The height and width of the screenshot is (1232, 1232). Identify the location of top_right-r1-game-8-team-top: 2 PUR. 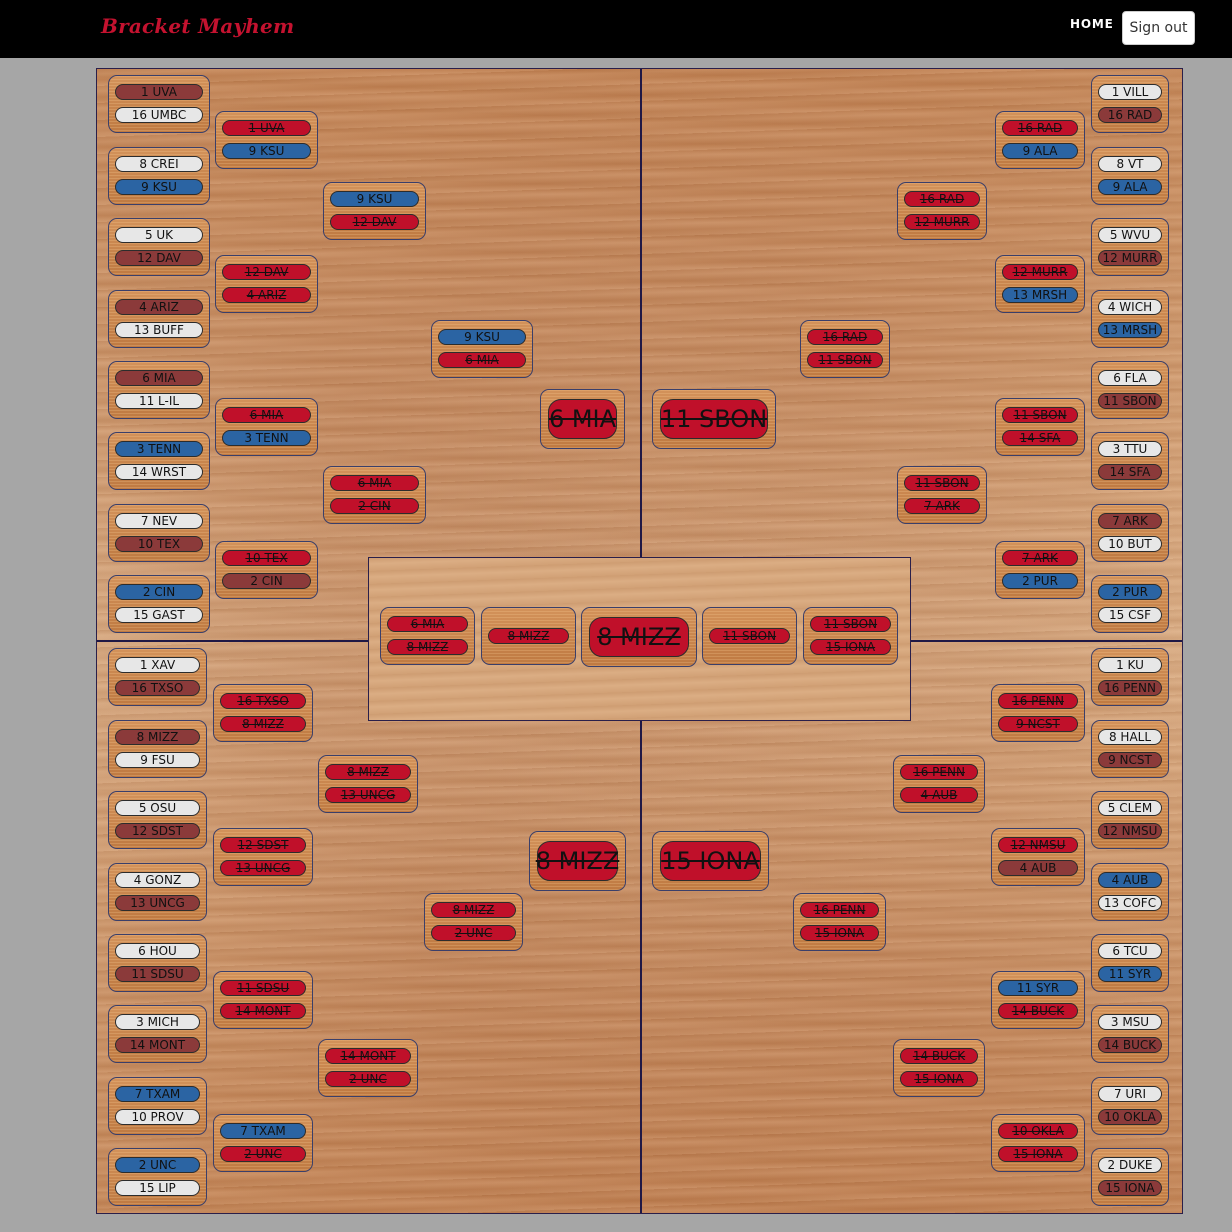
(1130, 592).